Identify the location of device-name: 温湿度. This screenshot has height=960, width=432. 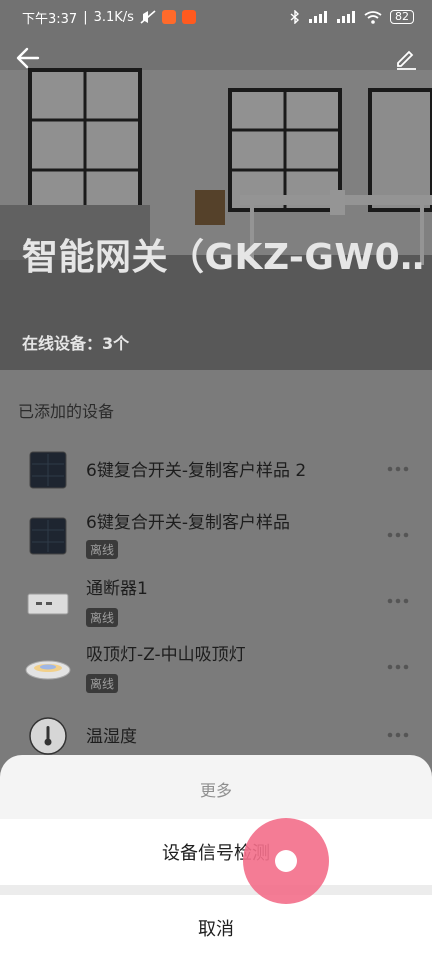
(111, 737).